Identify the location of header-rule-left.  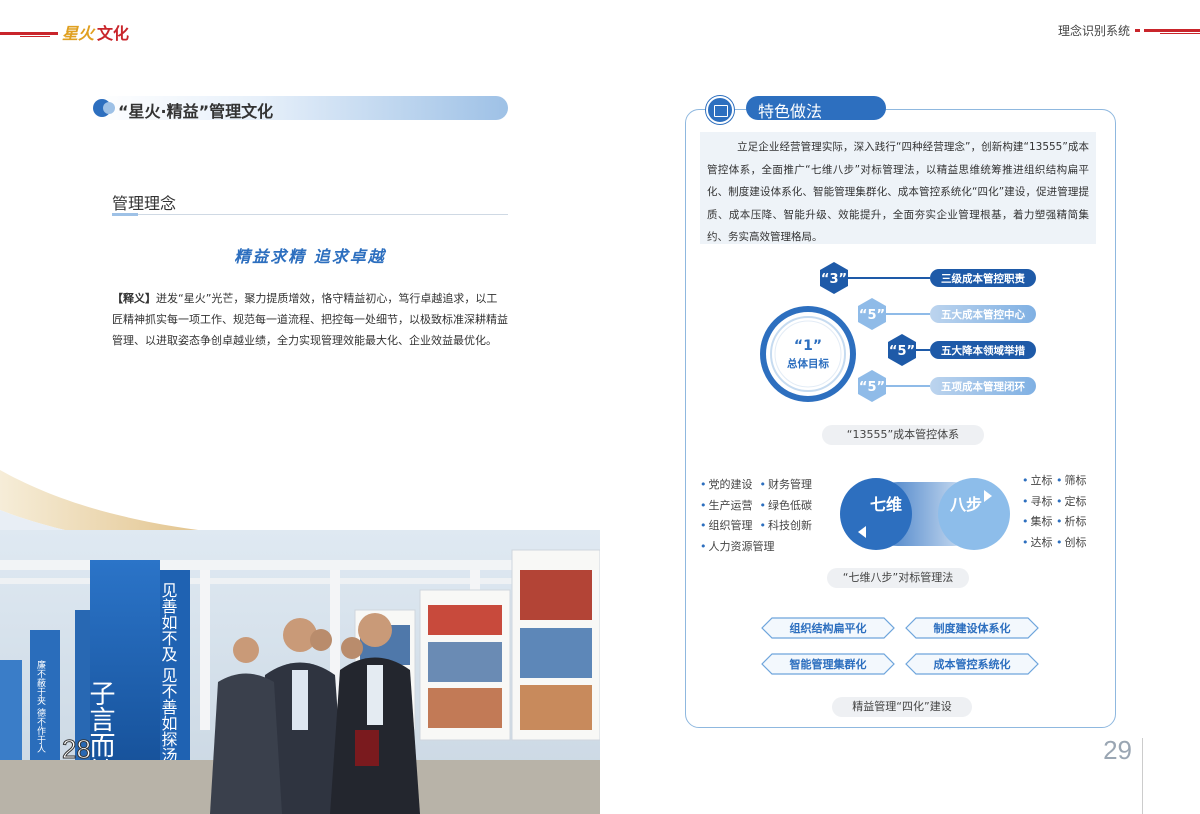
(29, 33).